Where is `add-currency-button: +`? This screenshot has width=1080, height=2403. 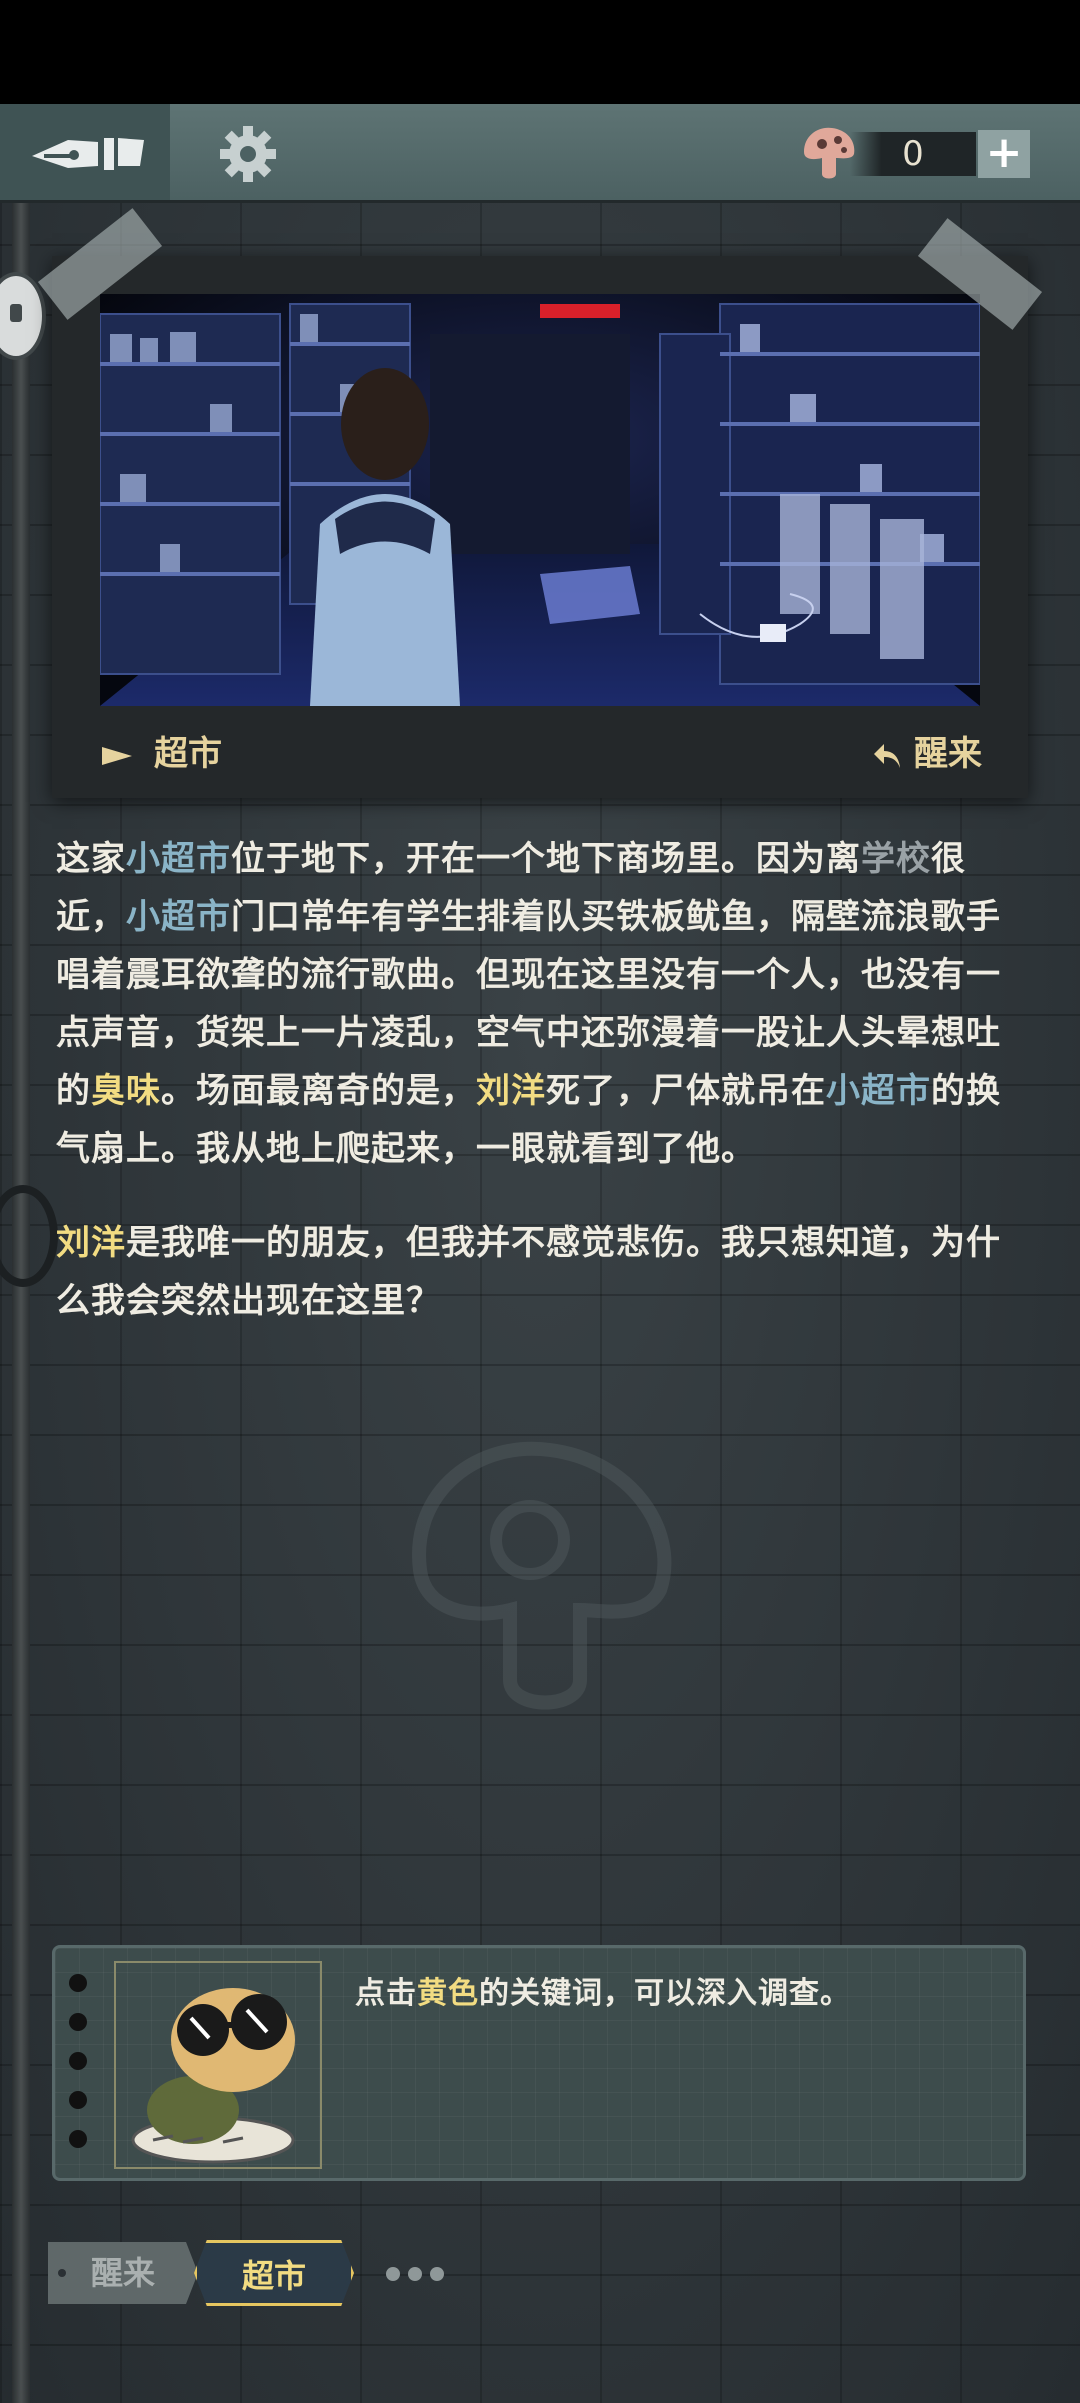 add-currency-button: + is located at coordinates (1004, 154).